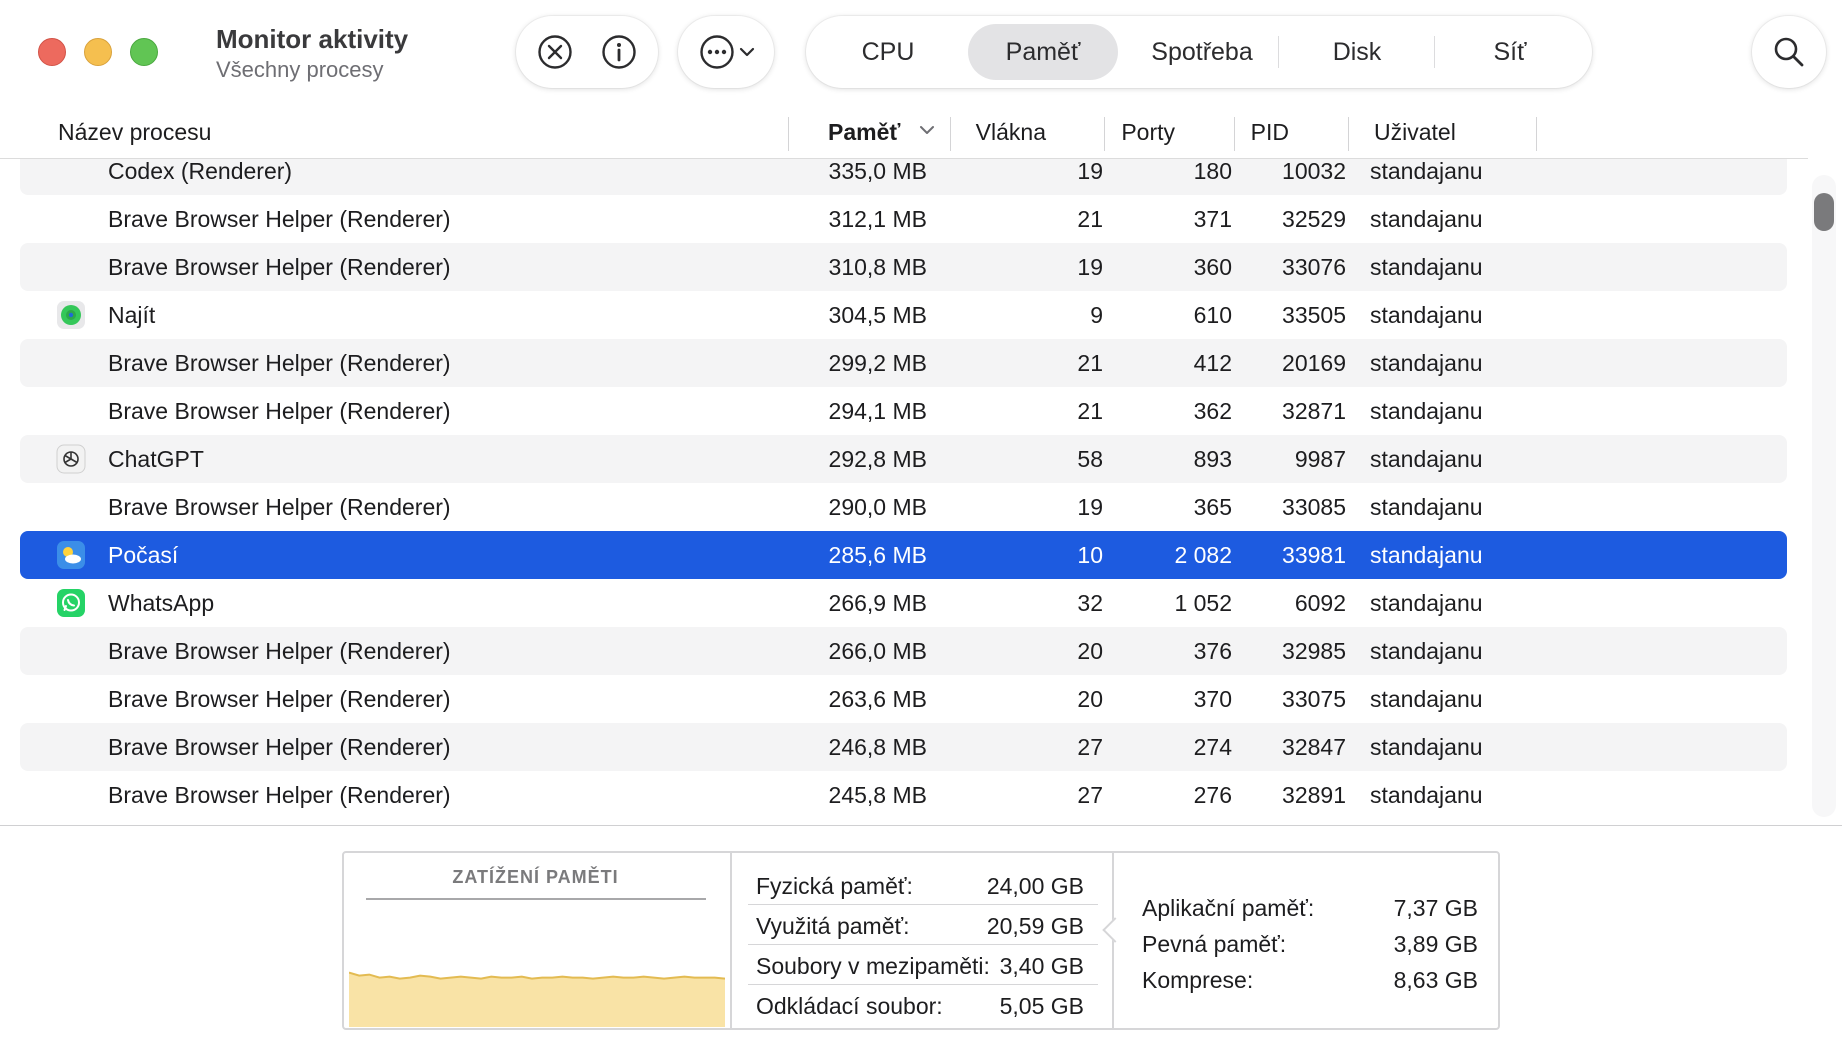 The height and width of the screenshot is (1058, 1842). I want to click on memory-pressure-title: ZATÍŽENÍ PAMĚTI, so click(535, 877).